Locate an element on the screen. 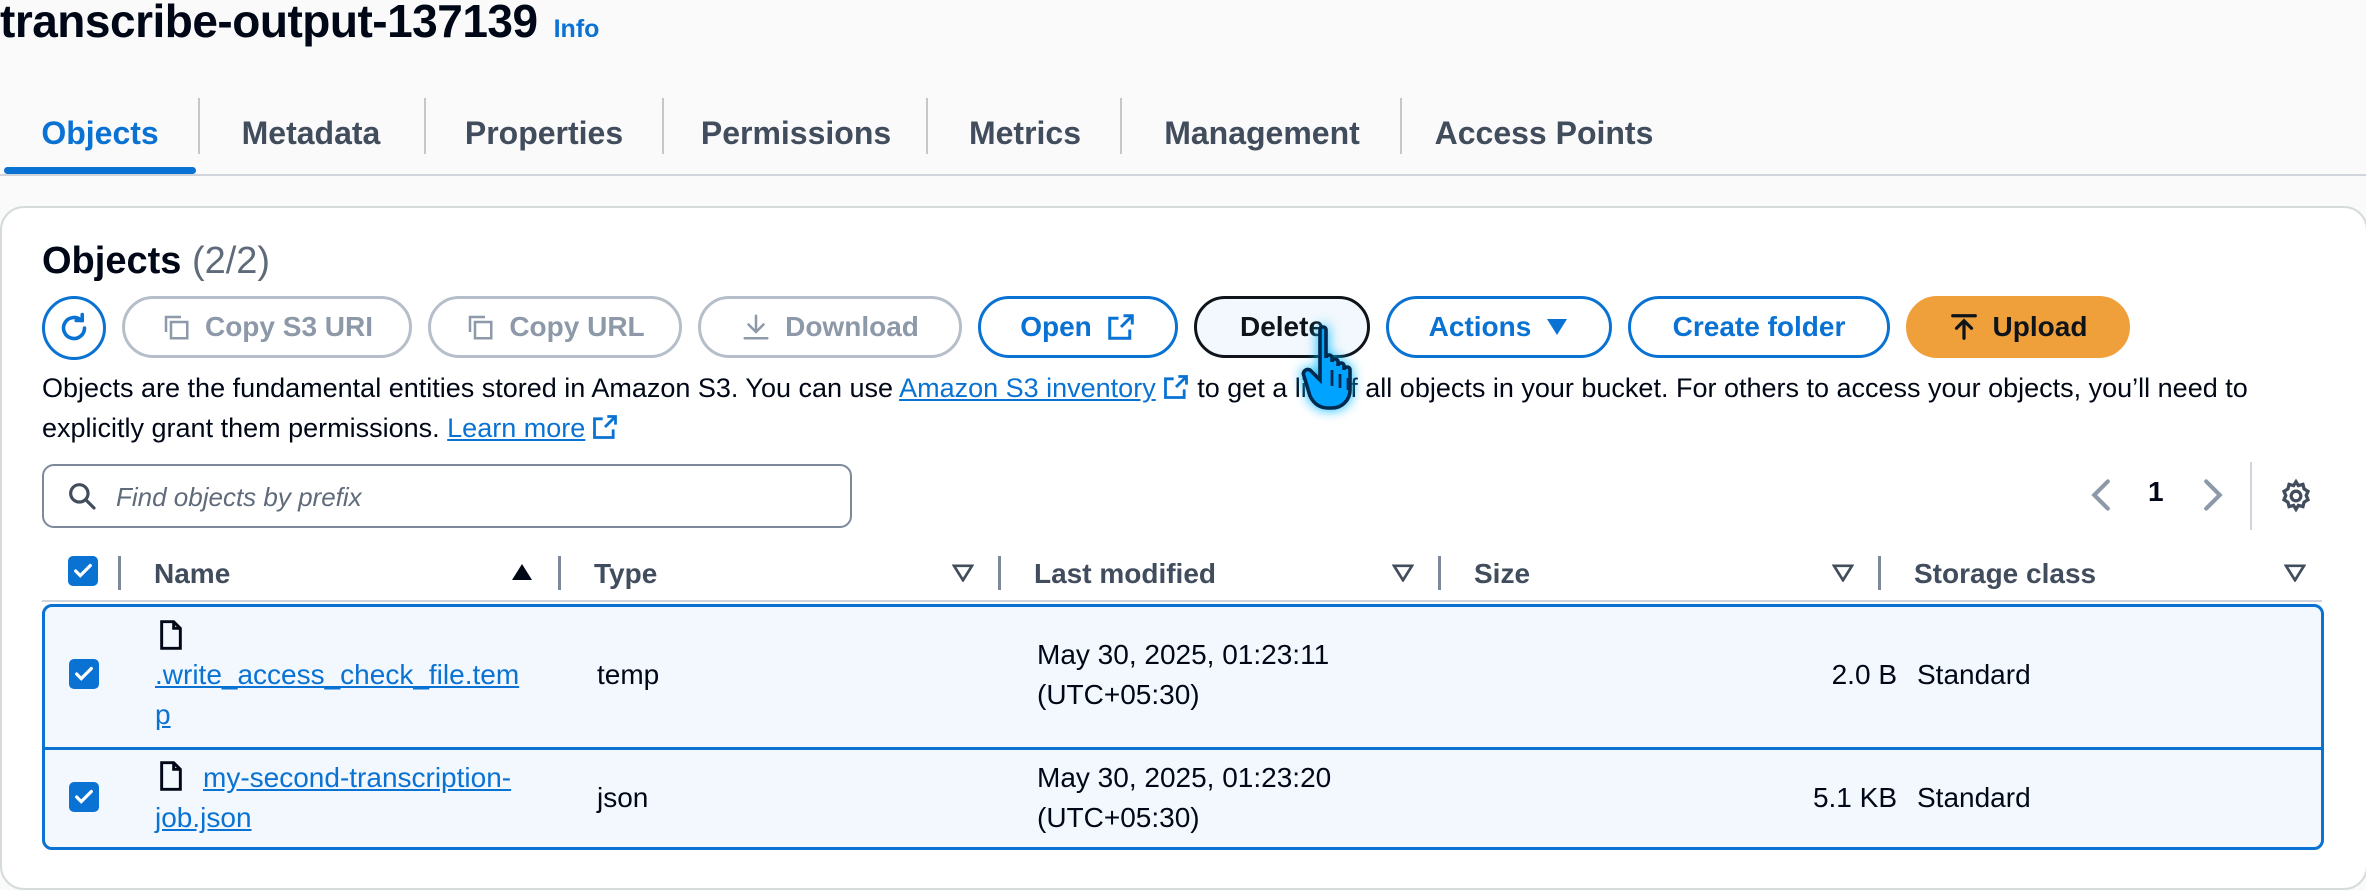  current-page-number: 1 is located at coordinates (2156, 492).